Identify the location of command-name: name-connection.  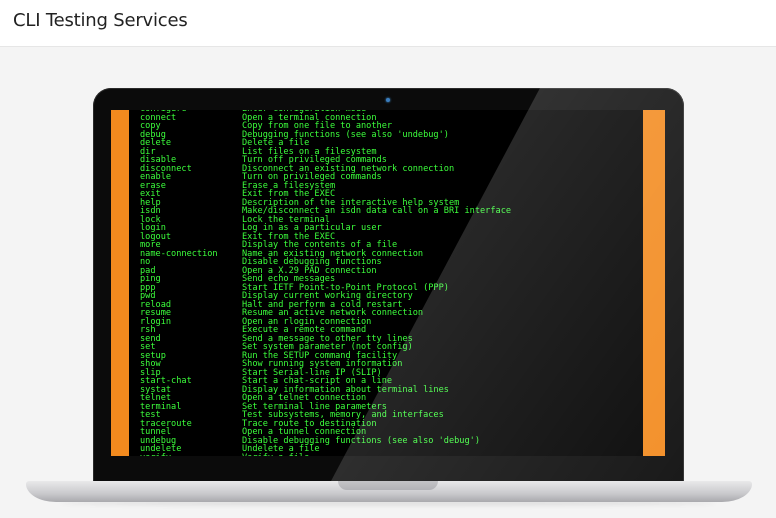
(179, 253).